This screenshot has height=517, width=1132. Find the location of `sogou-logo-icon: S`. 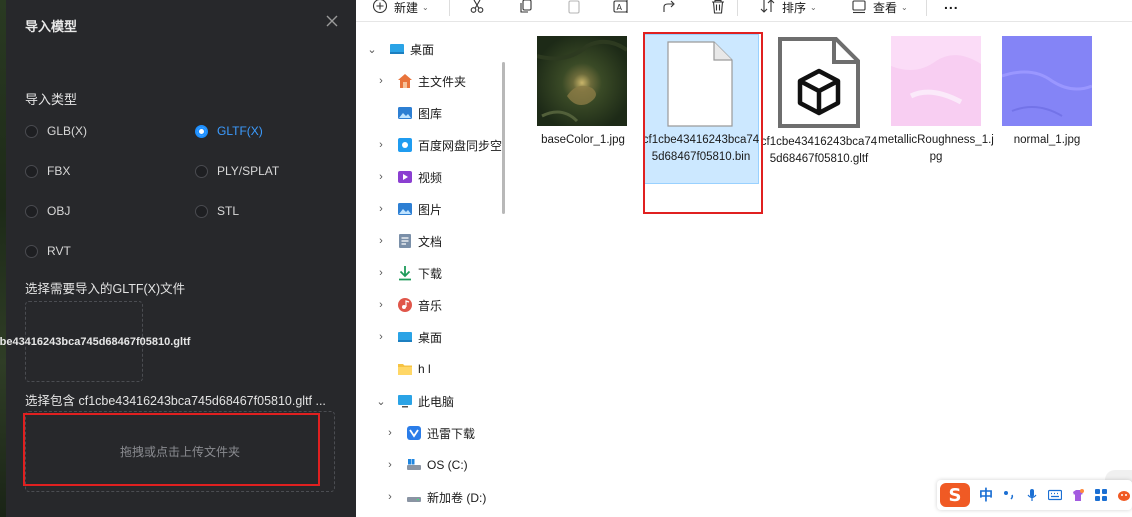

sogou-logo-icon: S is located at coordinates (955, 495).